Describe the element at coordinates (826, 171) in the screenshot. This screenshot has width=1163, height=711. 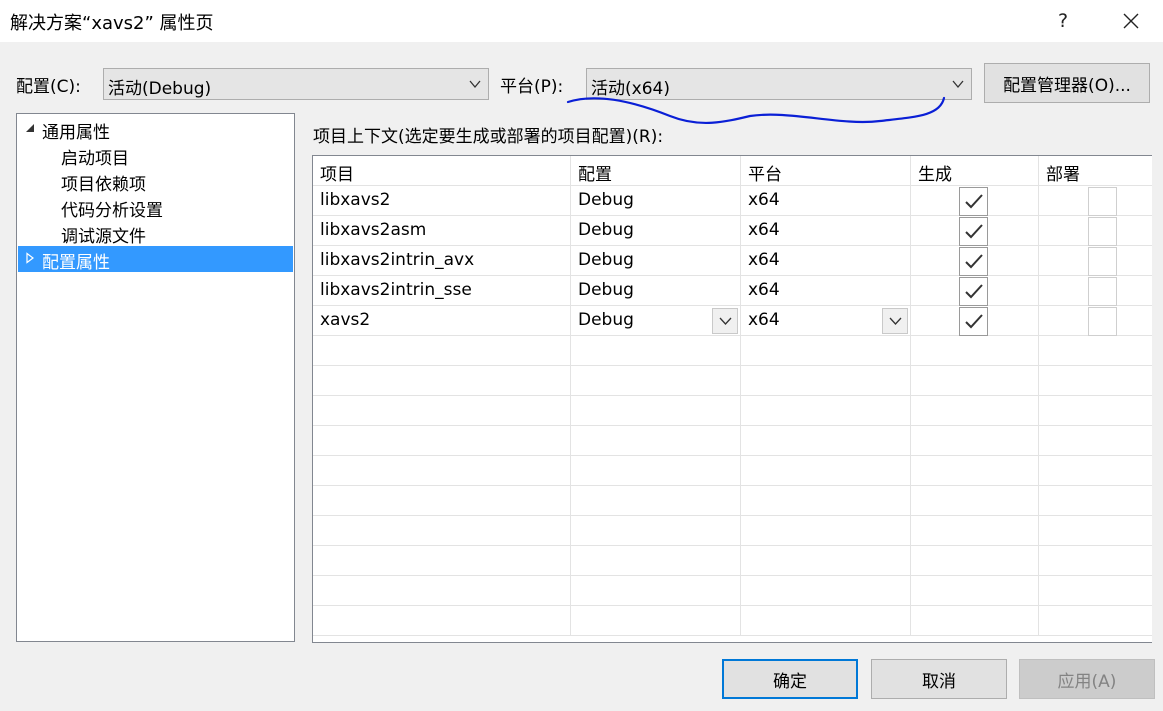
I see `column-header-platform: 平台` at that location.